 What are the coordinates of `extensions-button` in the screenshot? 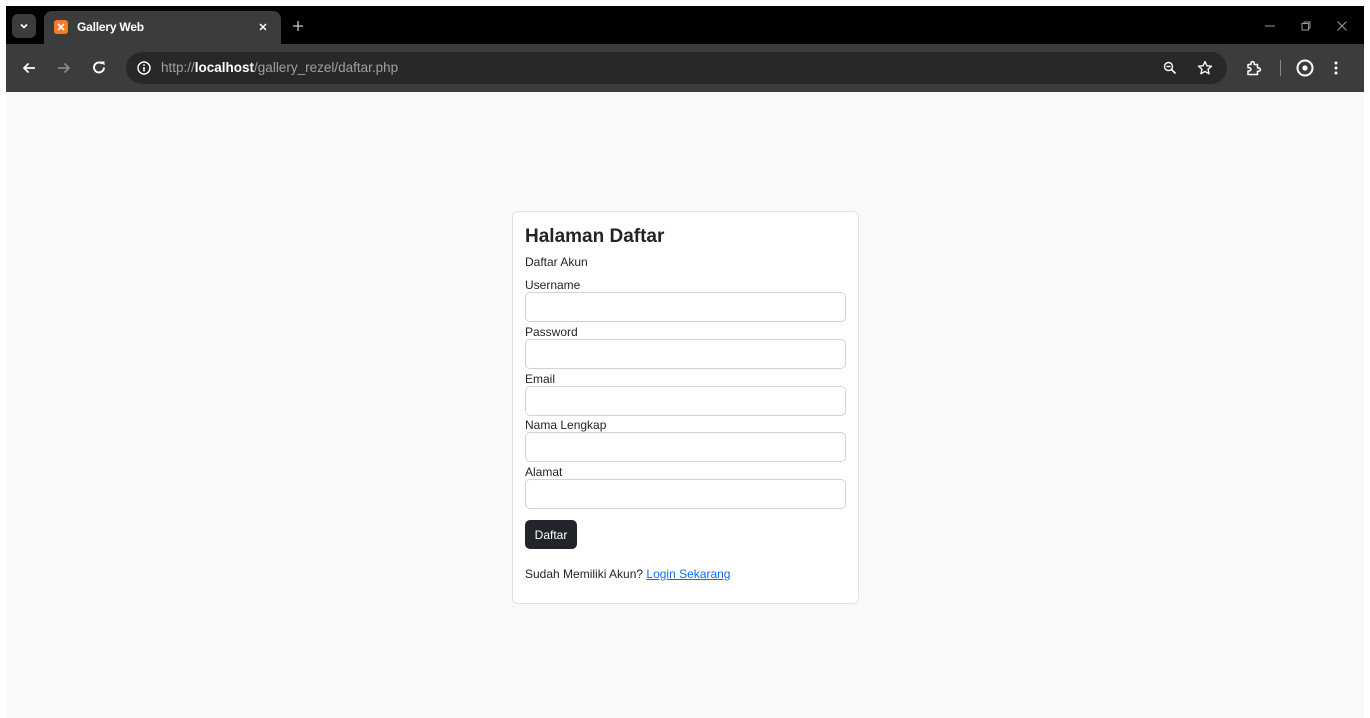 It's located at (1253, 68).